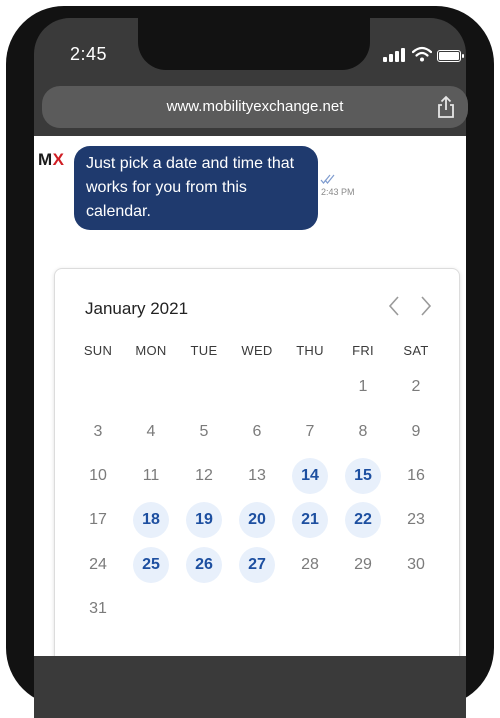 The height and width of the screenshot is (718, 500). What do you see at coordinates (204, 350) in the screenshot?
I see `weekday-tue: TUE` at bounding box center [204, 350].